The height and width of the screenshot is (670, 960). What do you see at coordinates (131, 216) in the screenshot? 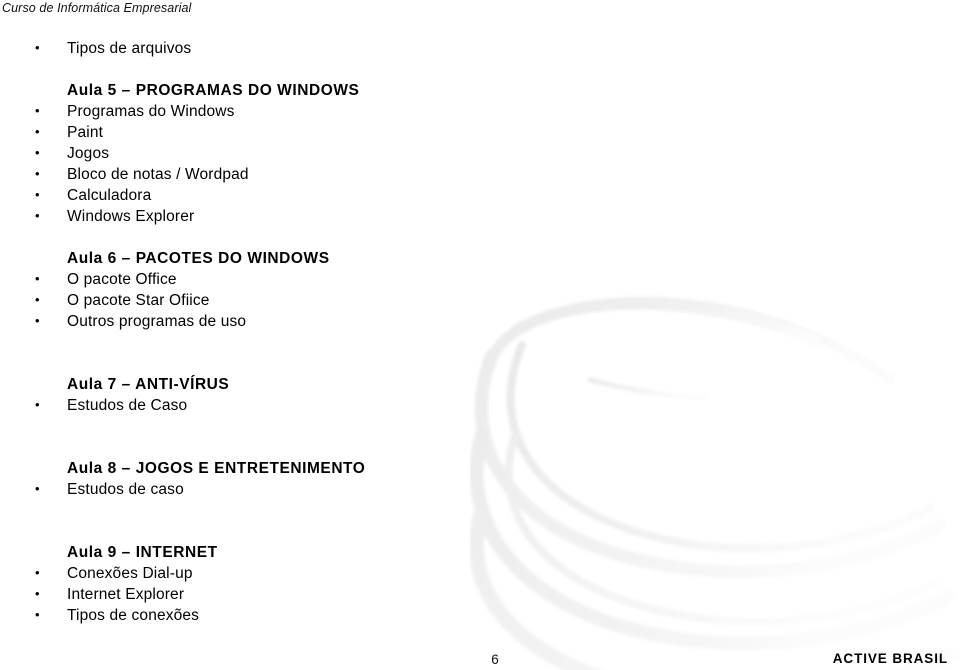
I see `outline-item-label: Windows Explorer` at bounding box center [131, 216].